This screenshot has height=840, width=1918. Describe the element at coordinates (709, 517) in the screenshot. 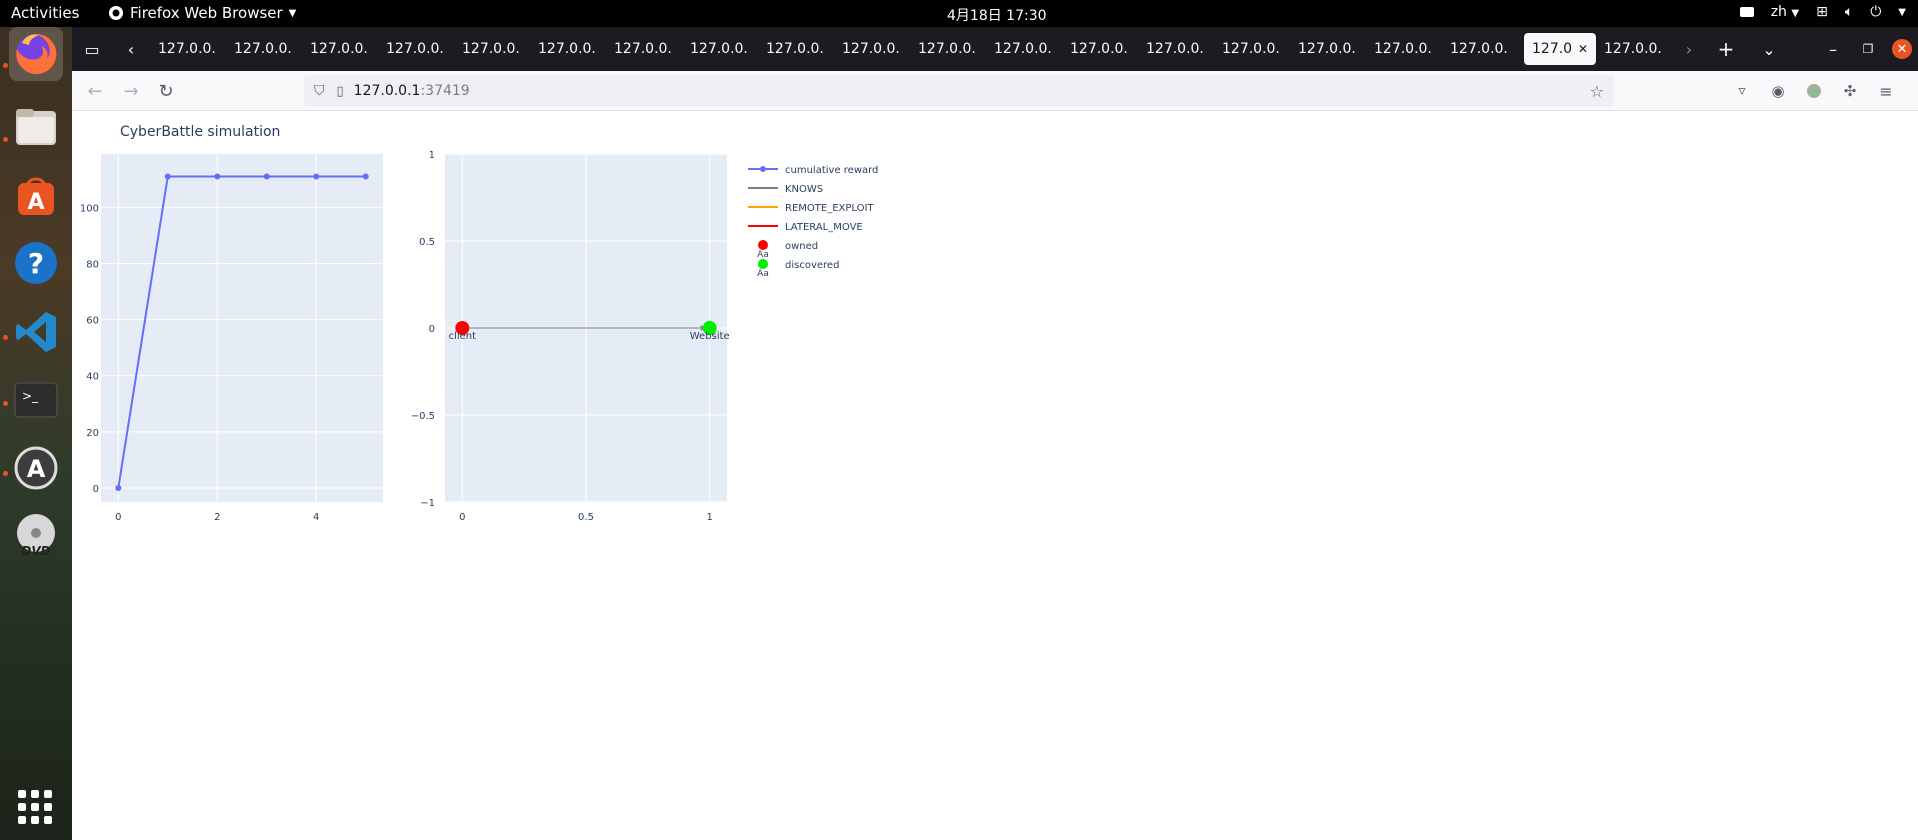

I see `x-tick-label: 1` at that location.